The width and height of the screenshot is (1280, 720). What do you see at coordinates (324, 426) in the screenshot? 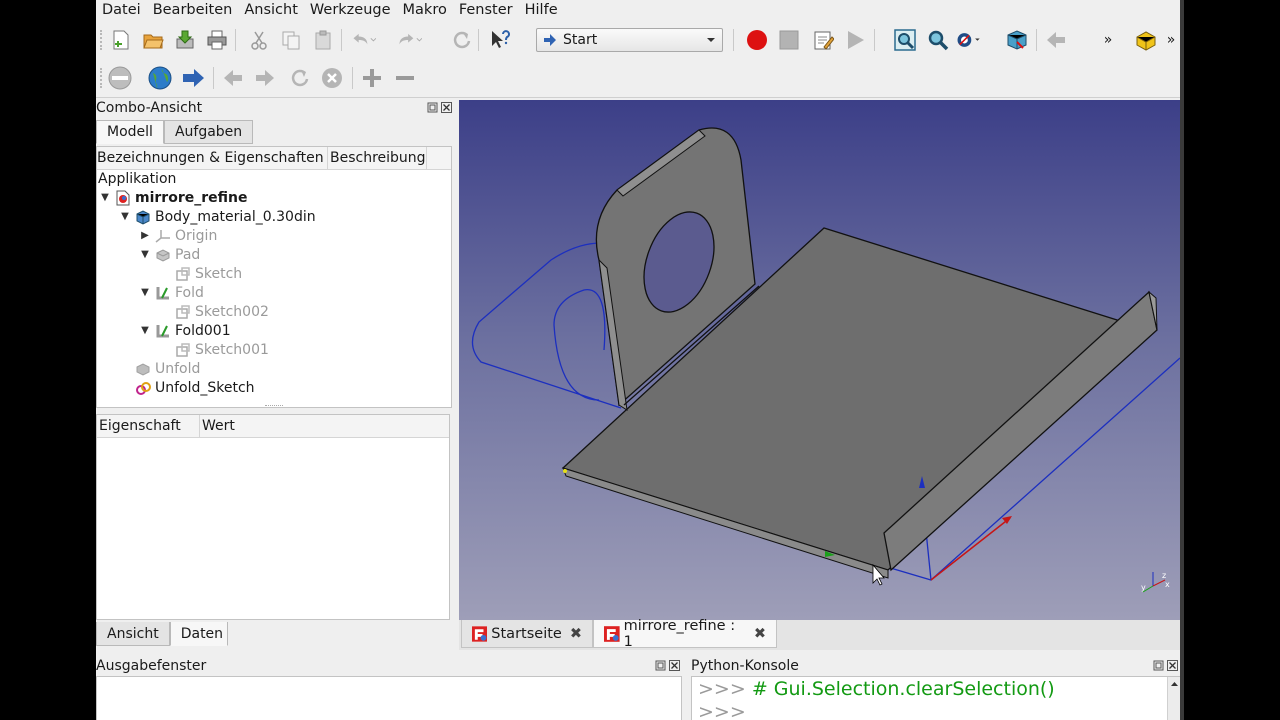
I see `col-value: Wert` at bounding box center [324, 426].